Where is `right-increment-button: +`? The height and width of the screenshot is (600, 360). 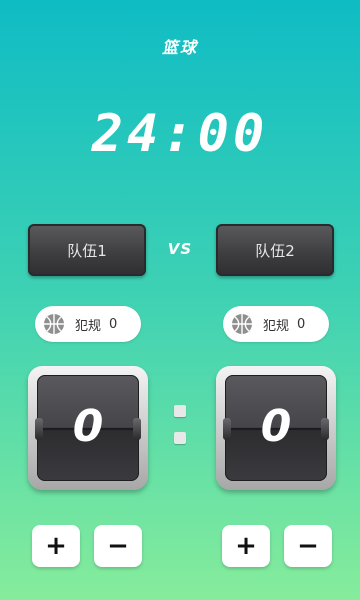
right-increment-button: + is located at coordinates (246, 546).